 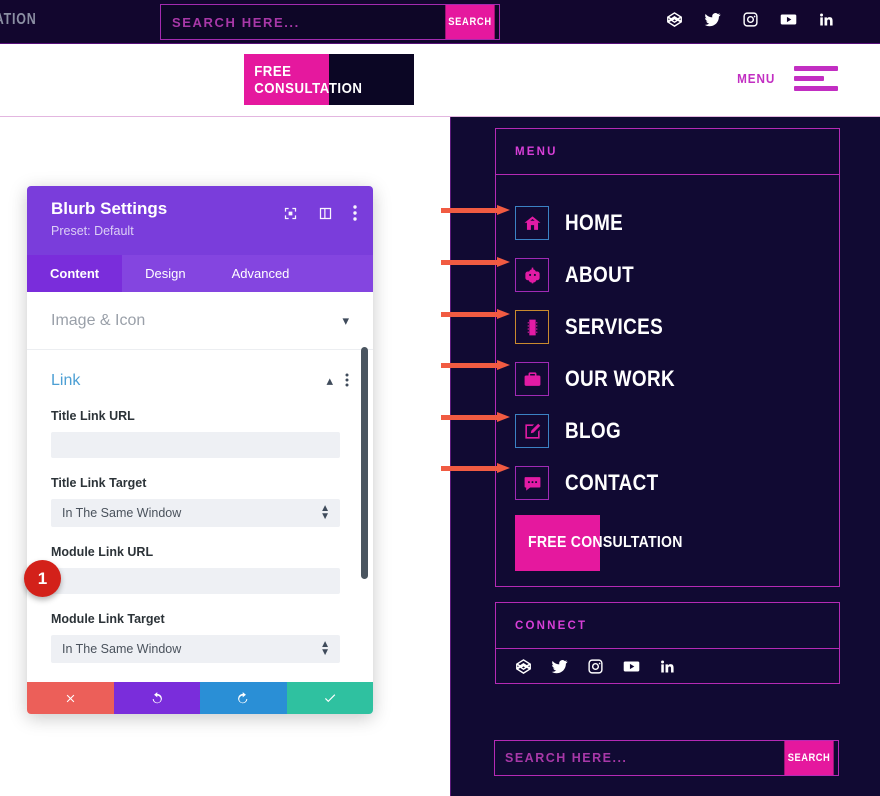 What do you see at coordinates (70, 698) in the screenshot?
I see `cancel-button` at bounding box center [70, 698].